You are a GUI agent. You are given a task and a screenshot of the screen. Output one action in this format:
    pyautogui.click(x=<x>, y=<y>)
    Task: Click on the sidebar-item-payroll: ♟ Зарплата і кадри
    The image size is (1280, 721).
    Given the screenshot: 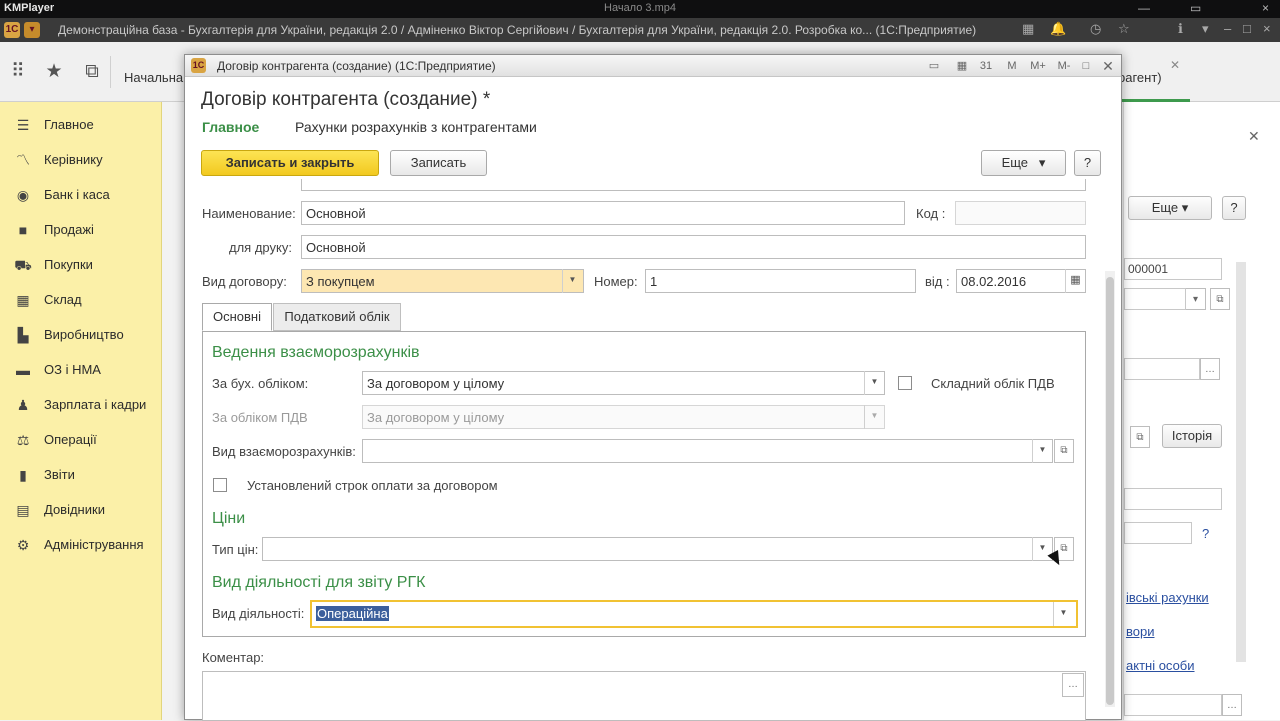 What is the action you would take?
    pyautogui.click(x=81, y=405)
    